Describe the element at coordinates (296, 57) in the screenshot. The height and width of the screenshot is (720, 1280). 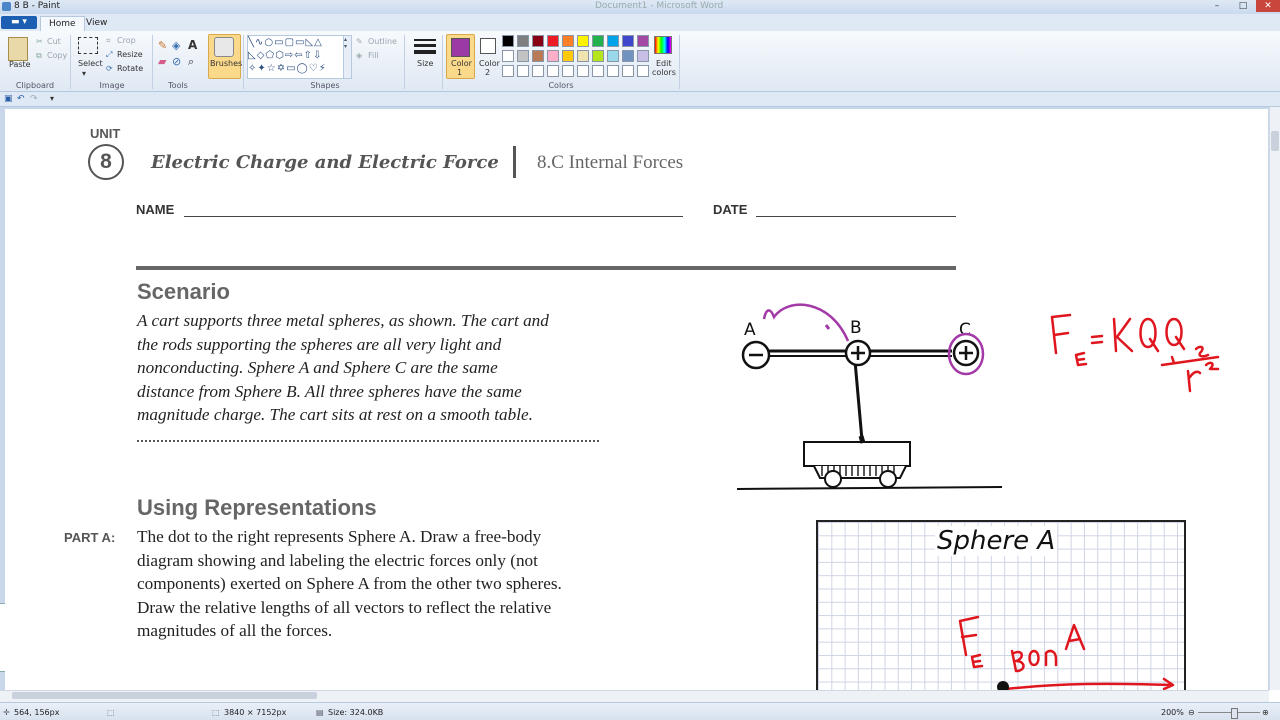
I see `shapes-gallery: ╲∿○▭▢▭◺△ ◺◇⬠⬡⇨⇦⇧⇩ ✧✦☆✡▭◯♡⚡` at that location.